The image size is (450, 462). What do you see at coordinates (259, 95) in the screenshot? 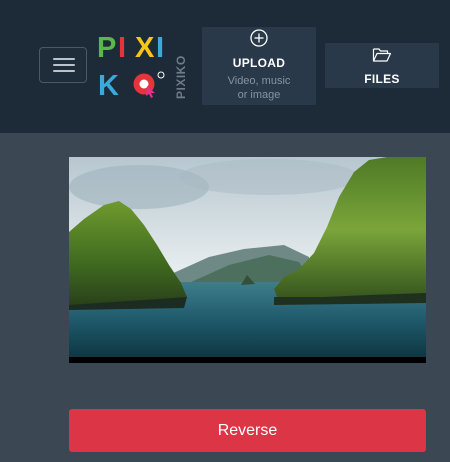
I see `upload-subtitle-line2: or image` at bounding box center [259, 95].